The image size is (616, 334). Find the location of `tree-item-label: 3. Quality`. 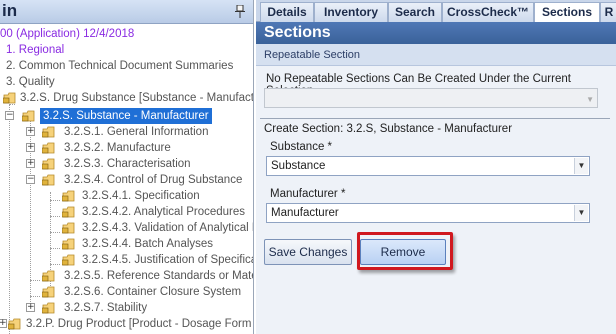

tree-item-label: 3. Quality is located at coordinates (30, 82).